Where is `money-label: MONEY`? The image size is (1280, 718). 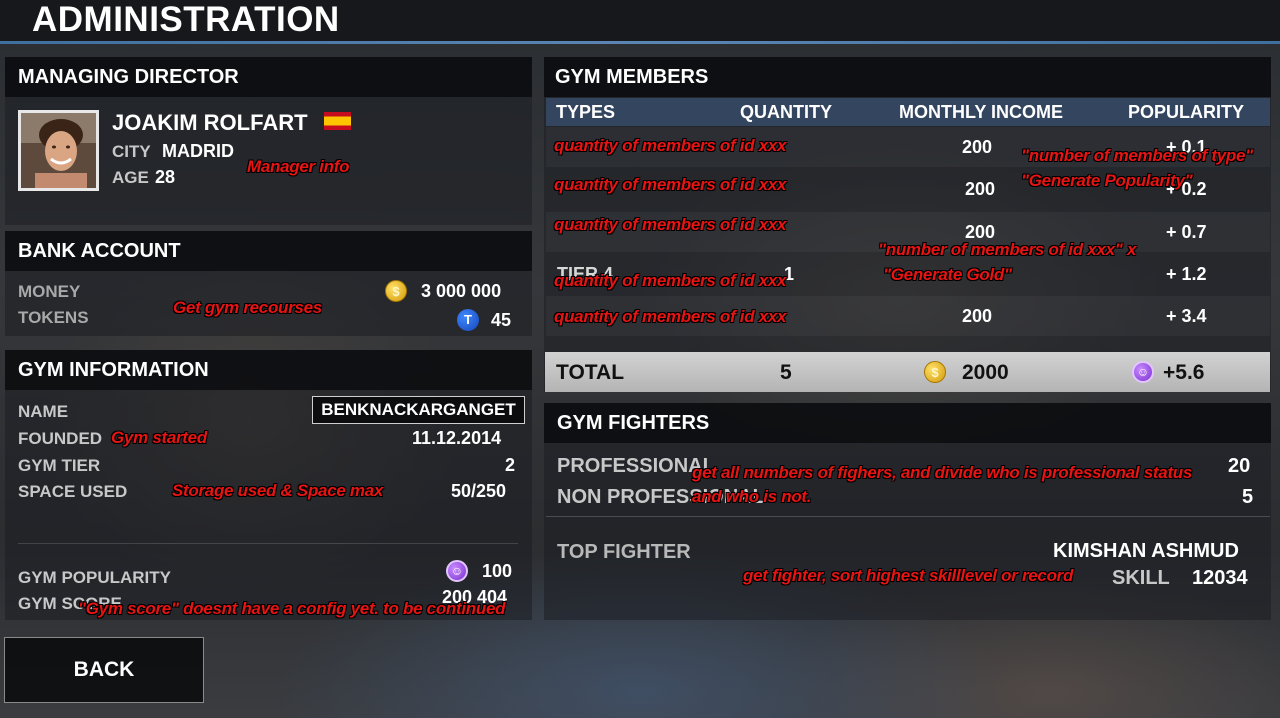
money-label: MONEY is located at coordinates (49, 291).